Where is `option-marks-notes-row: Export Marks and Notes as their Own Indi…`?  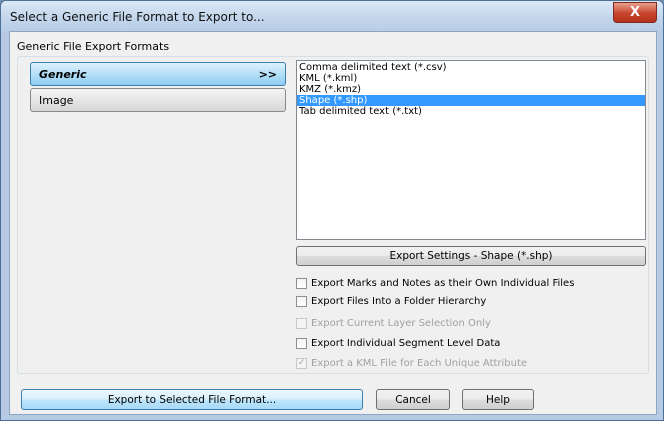
option-marks-notes-row: Export Marks and Notes as their Own Indi… is located at coordinates (435, 283).